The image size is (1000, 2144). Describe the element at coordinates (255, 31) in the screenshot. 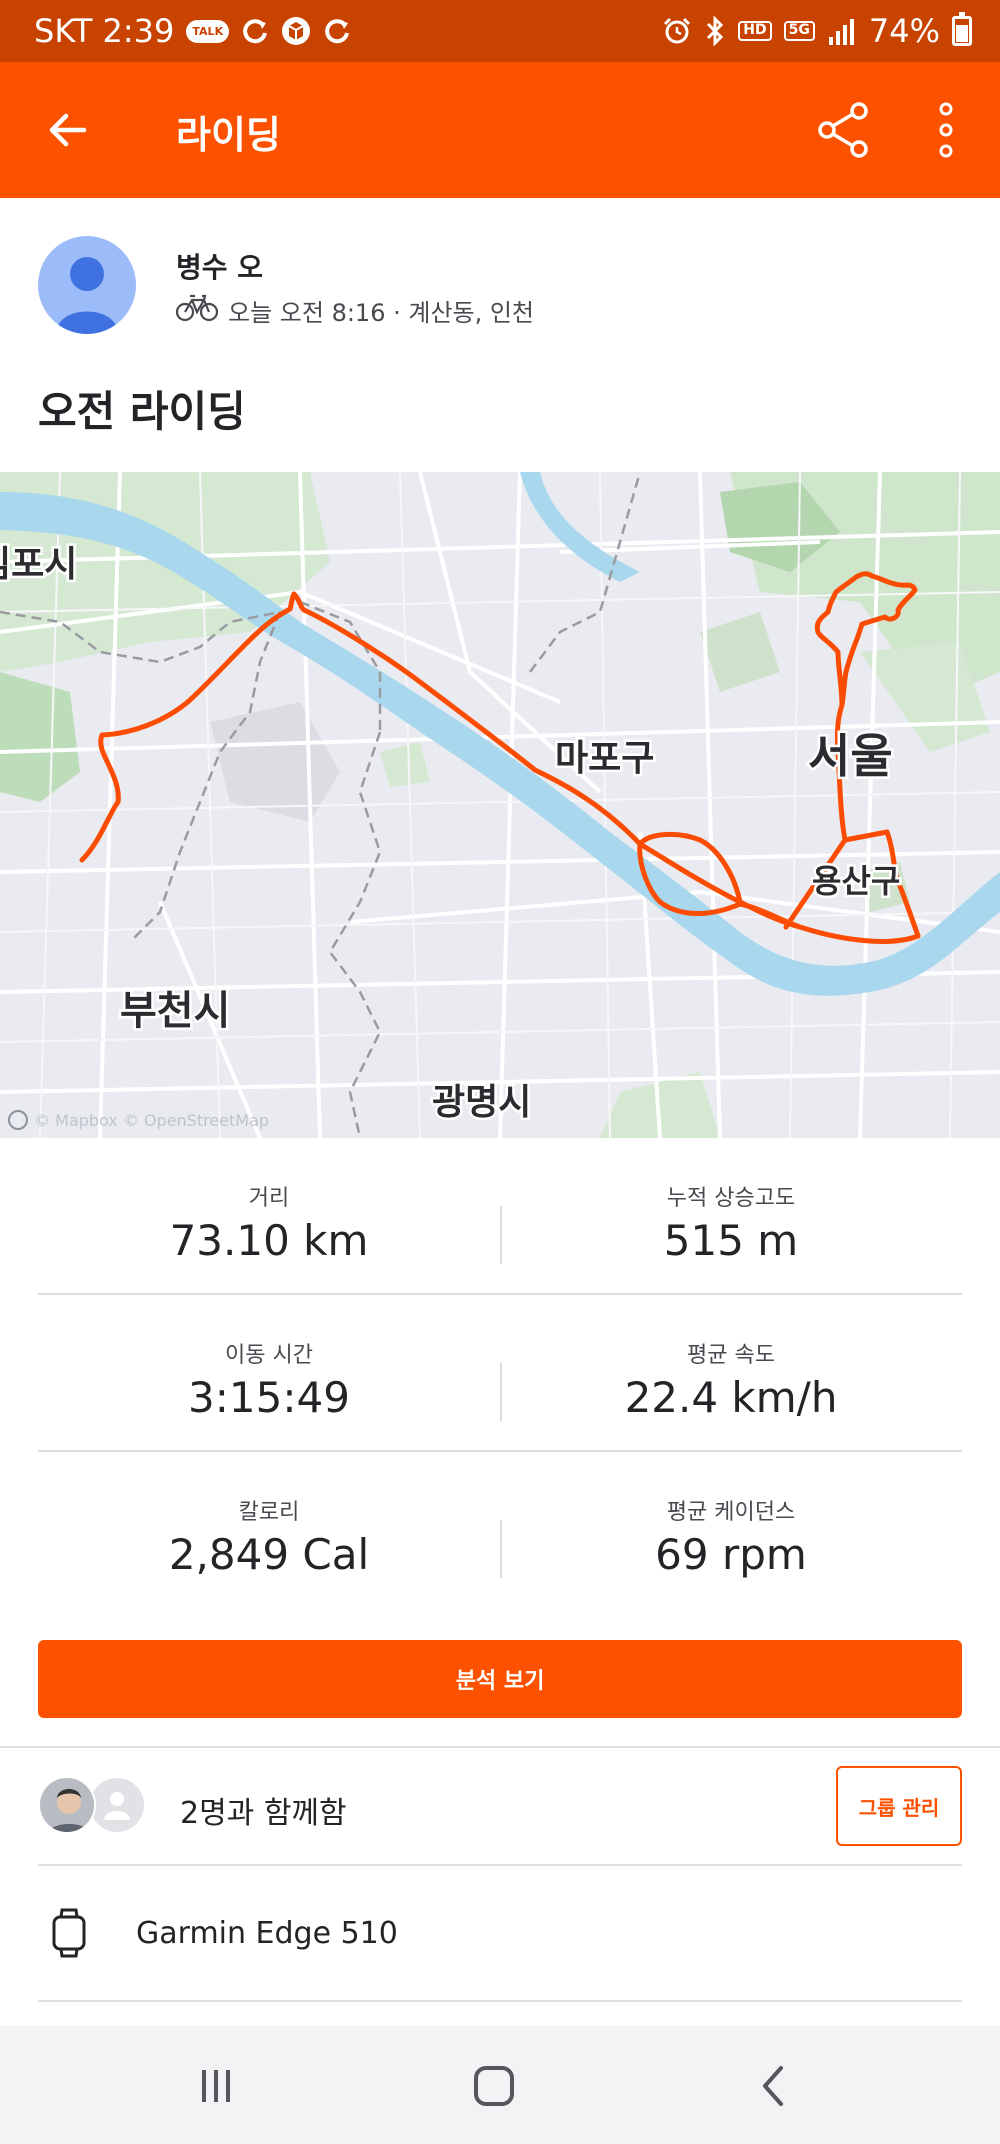

I see `sync-icon` at that location.